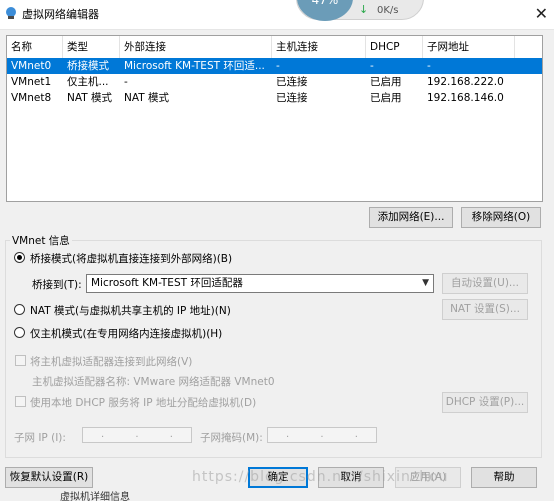 The height and width of the screenshot is (501, 554). What do you see at coordinates (504, 477) in the screenshot?
I see `help-button: 帮助` at bounding box center [504, 477].